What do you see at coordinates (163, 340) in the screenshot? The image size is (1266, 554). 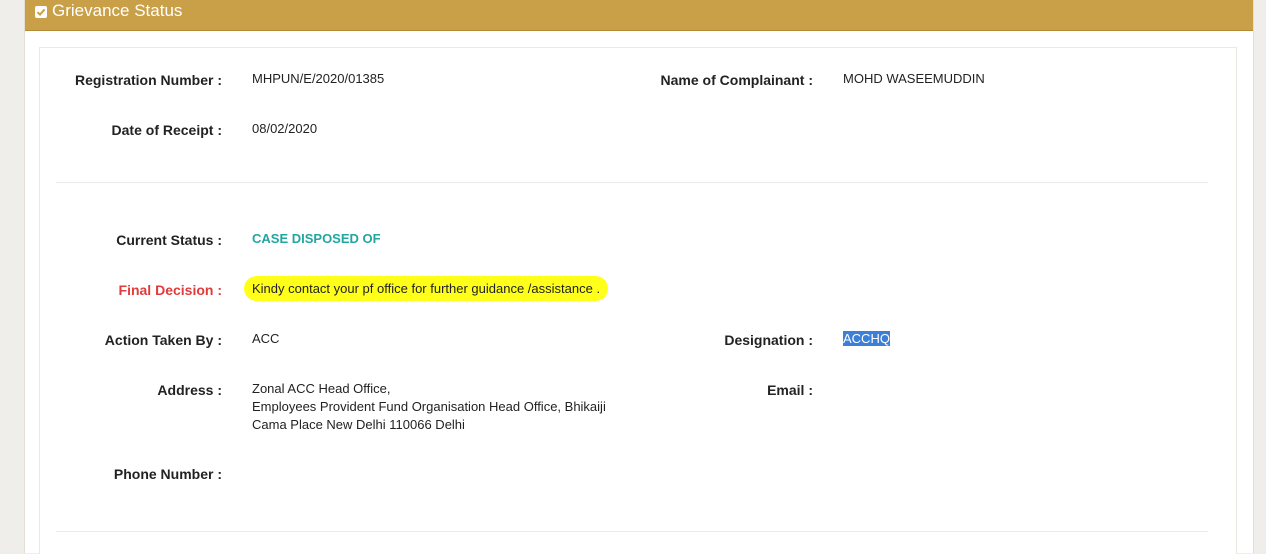 I see `action-taken-by-label: Action Taken By :` at bounding box center [163, 340].